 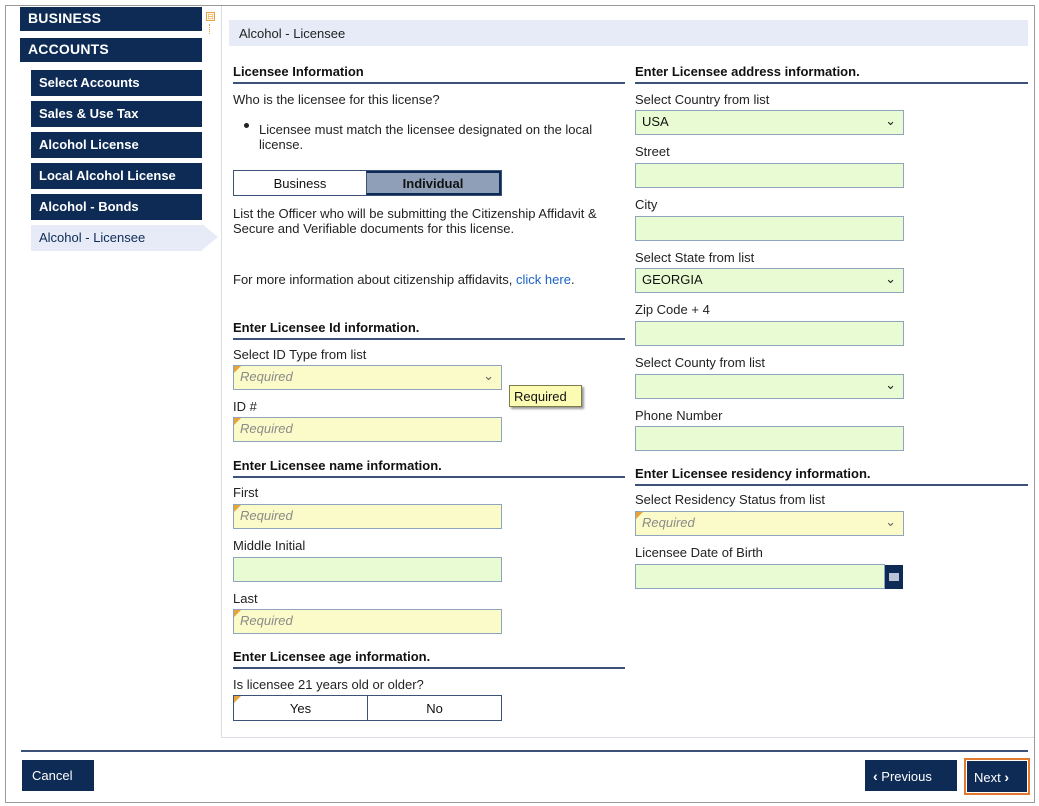 I want to click on sidebar-header-accounts: ACCOUNTS, so click(x=111, y=50).